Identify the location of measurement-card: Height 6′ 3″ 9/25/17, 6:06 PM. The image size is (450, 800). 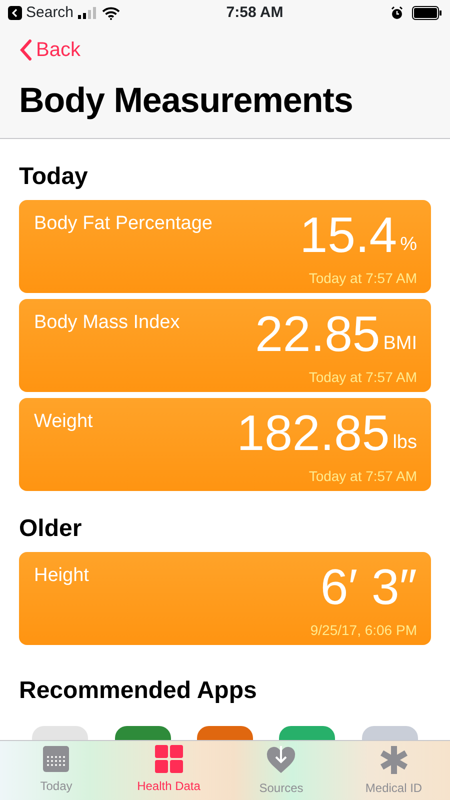
(225, 598).